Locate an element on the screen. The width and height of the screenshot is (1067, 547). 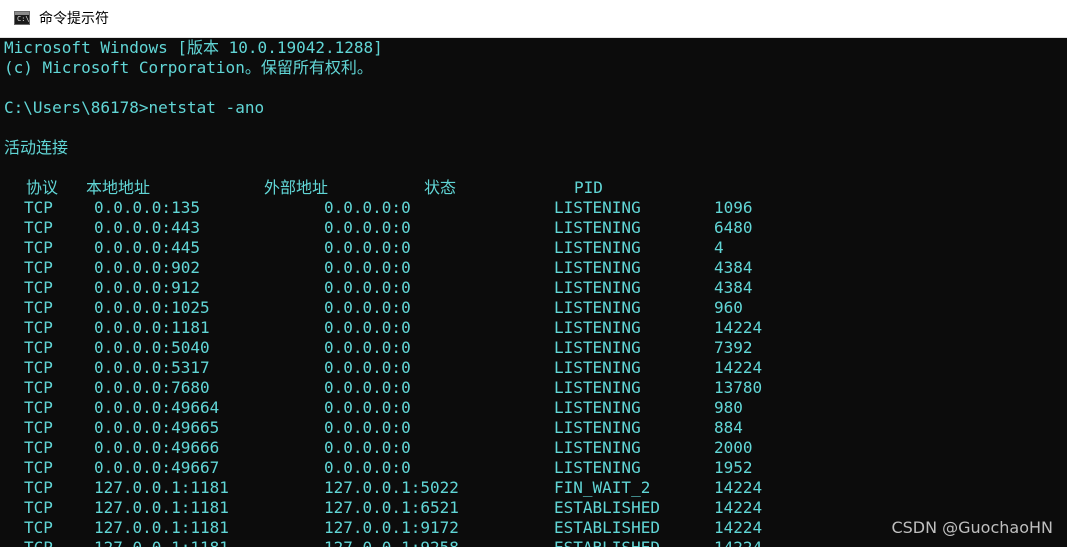
cell-local-address: 0.0.0.0:902 is located at coordinates (147, 267).